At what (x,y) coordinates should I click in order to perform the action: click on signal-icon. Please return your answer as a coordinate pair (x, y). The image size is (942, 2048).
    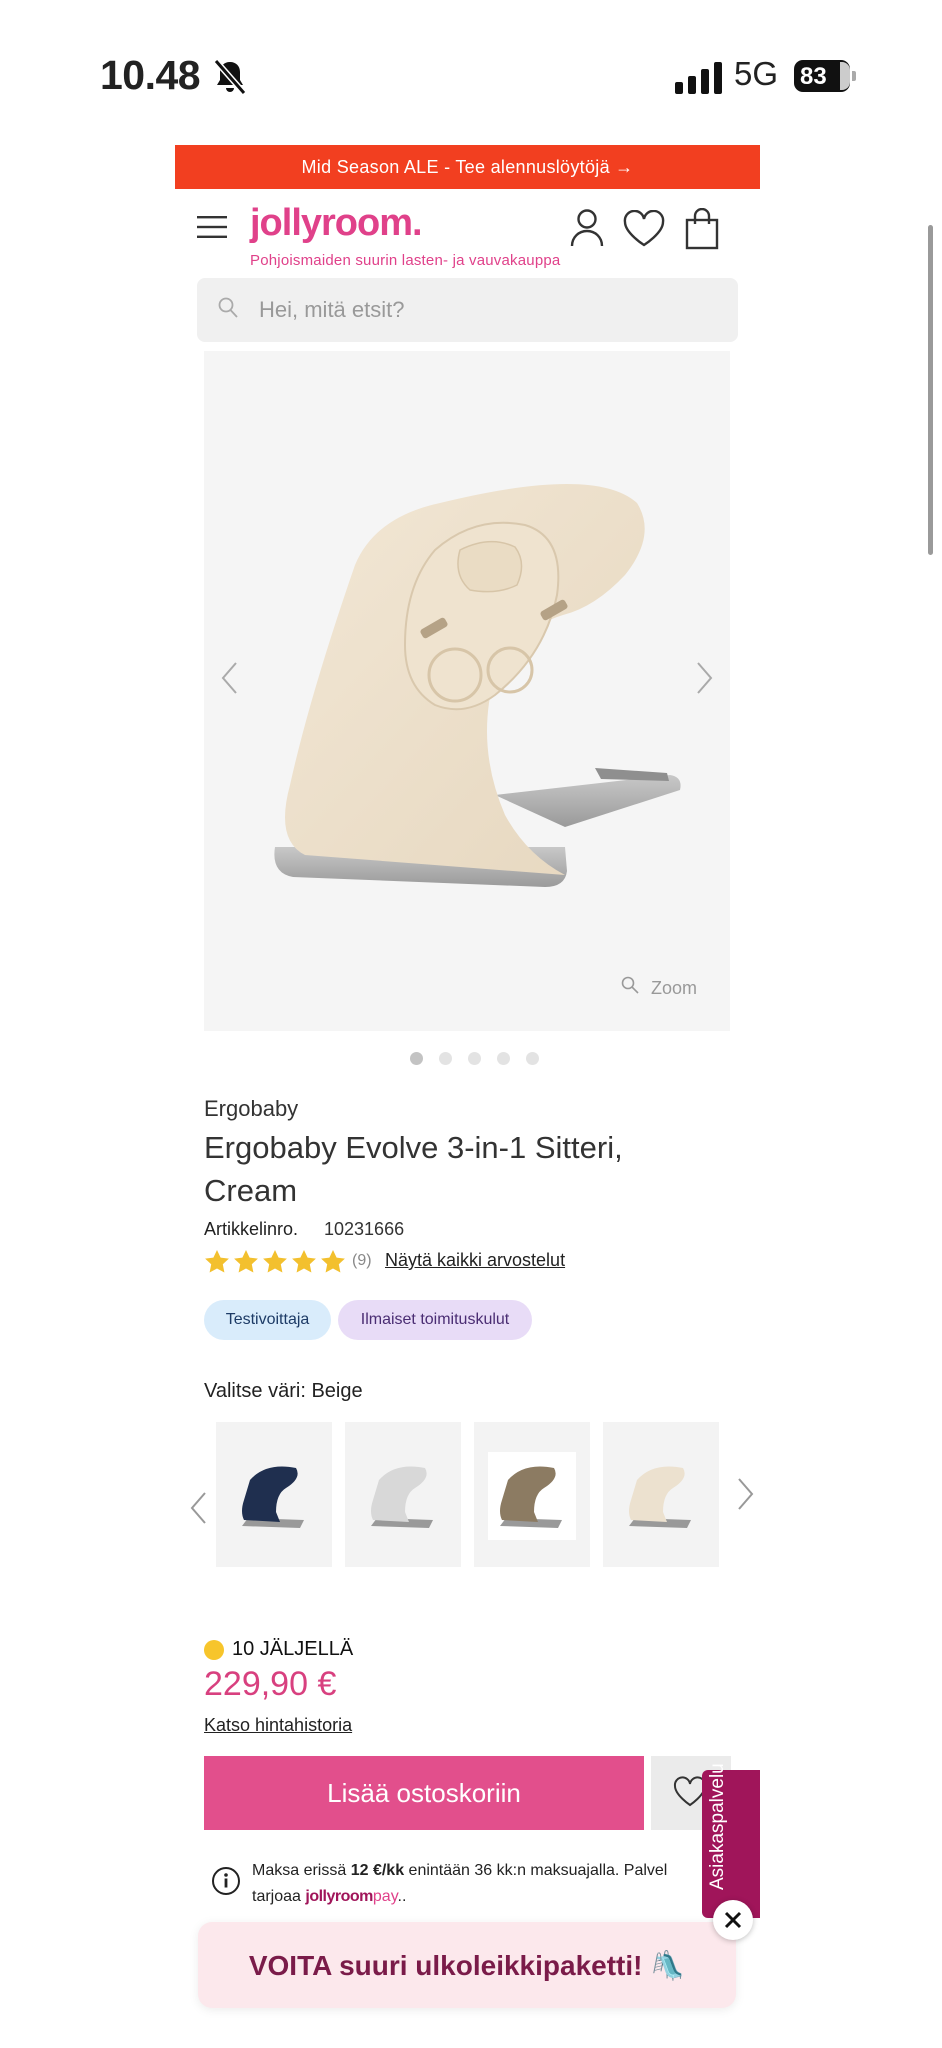
    Looking at the image, I should click on (698, 78).